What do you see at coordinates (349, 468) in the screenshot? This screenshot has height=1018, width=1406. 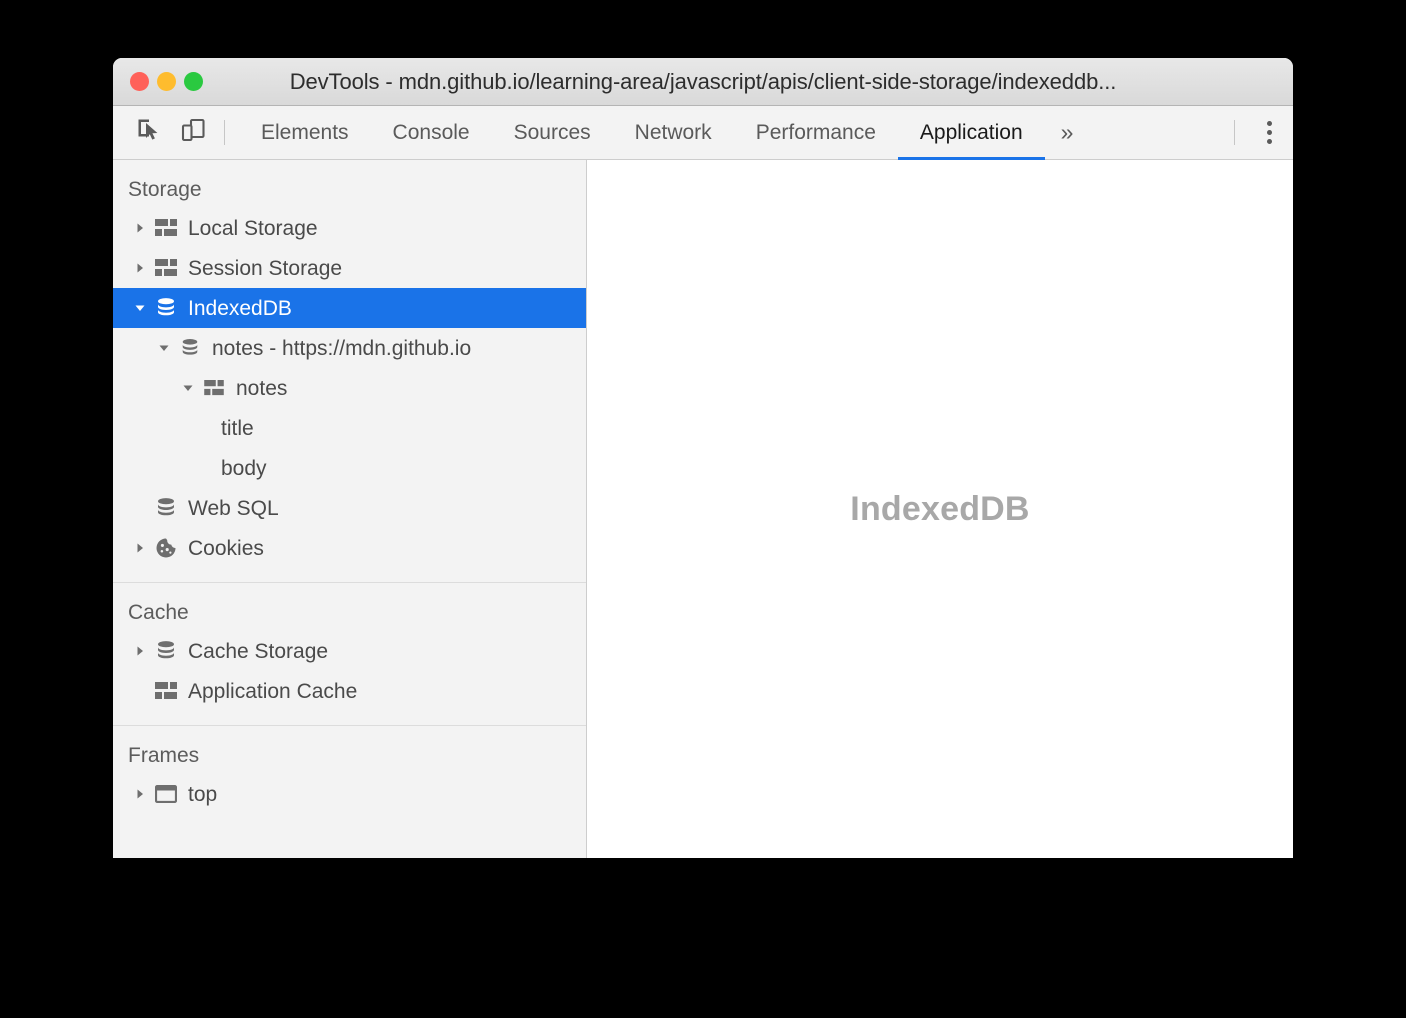 I see `sidebar-item-index-body: body` at bounding box center [349, 468].